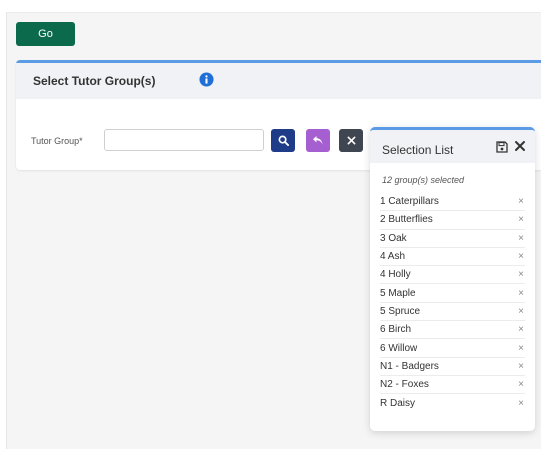  I want to click on list-item: 3 Oak ×, so click(452, 239).